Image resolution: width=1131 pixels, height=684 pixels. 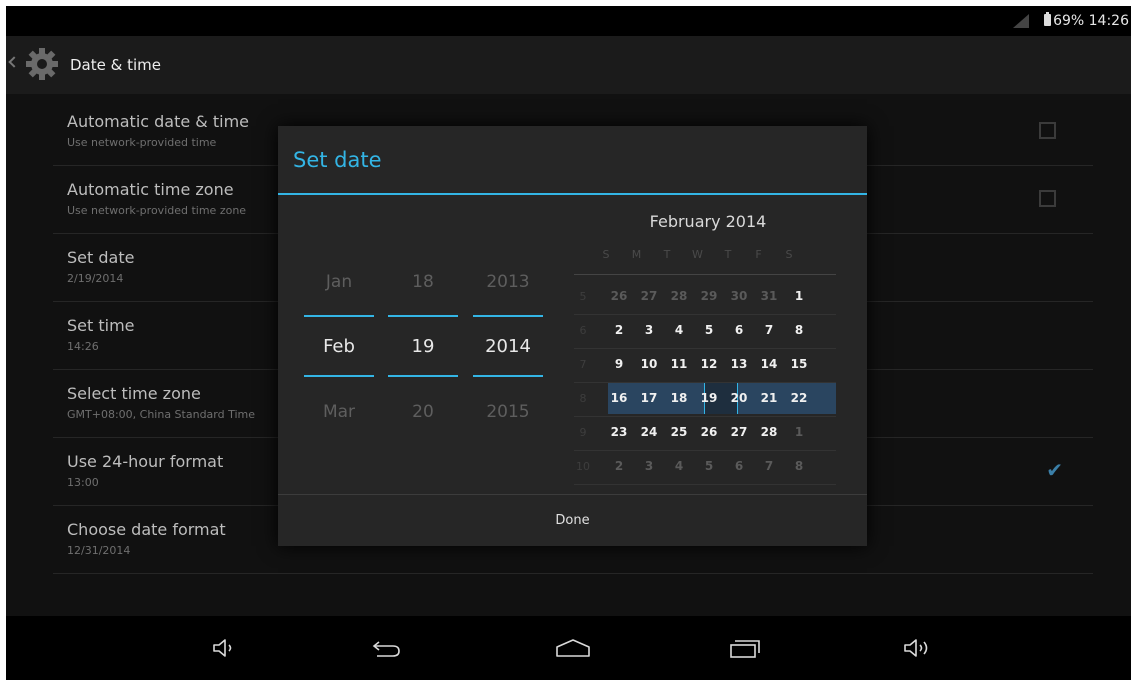 I want to click on calendar-day: 15, so click(x=799, y=364).